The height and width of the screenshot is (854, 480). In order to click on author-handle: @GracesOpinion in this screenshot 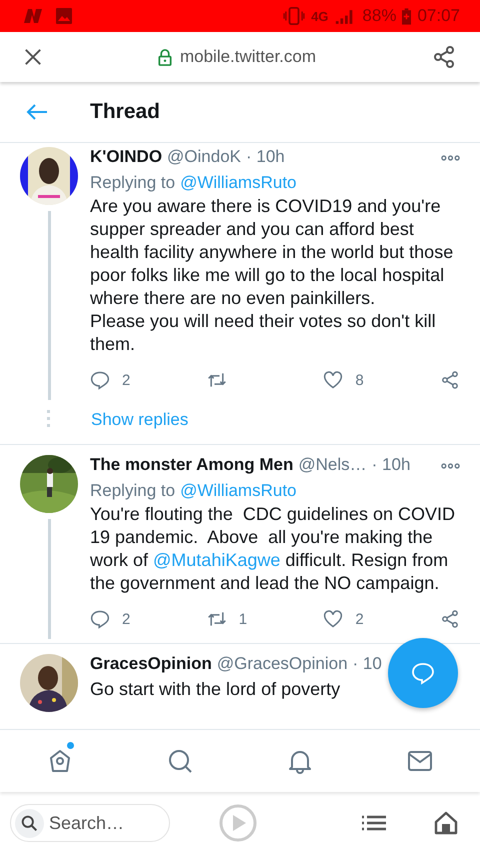, I will do `click(282, 664)`.